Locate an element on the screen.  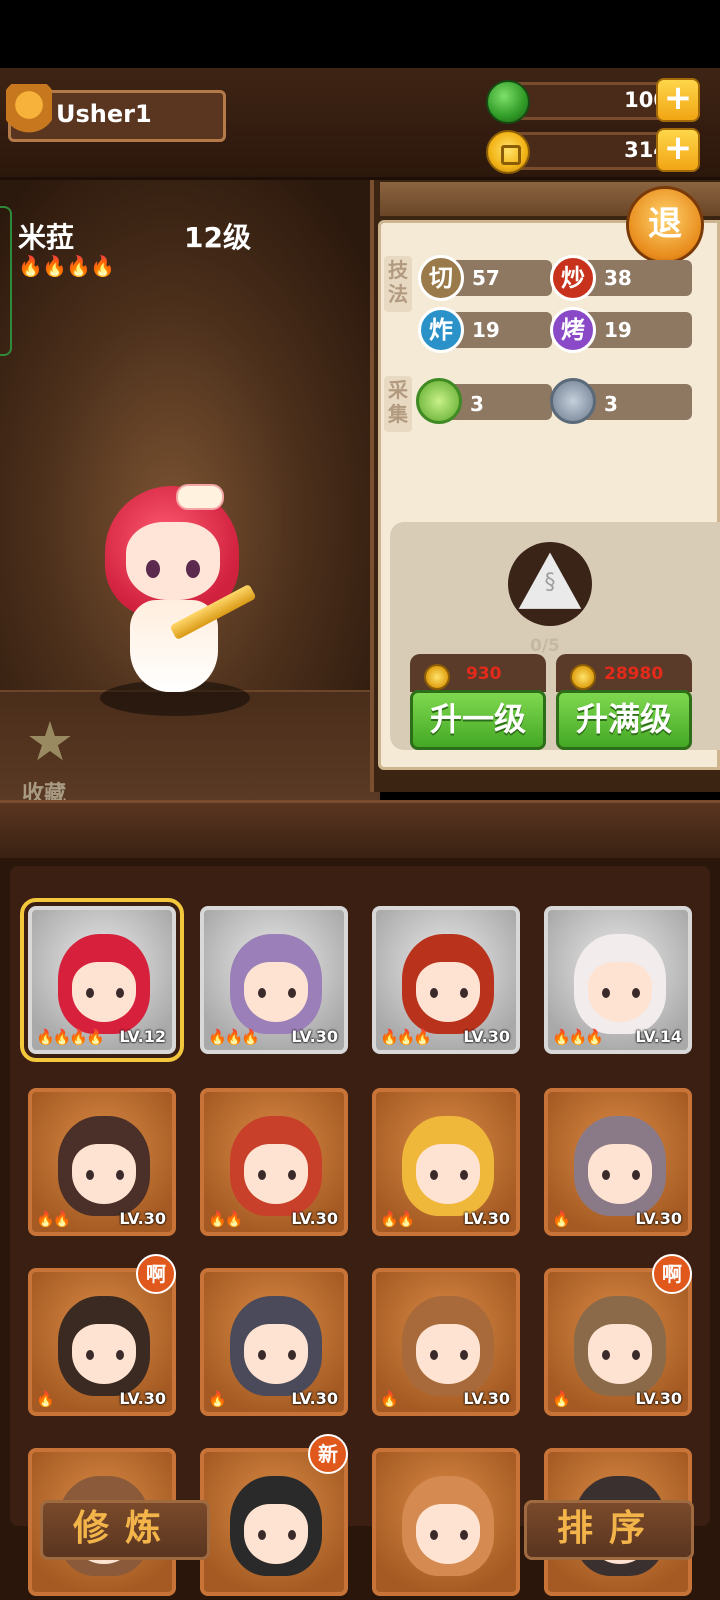
cut-skill-value: 57 is located at coordinates (486, 278).